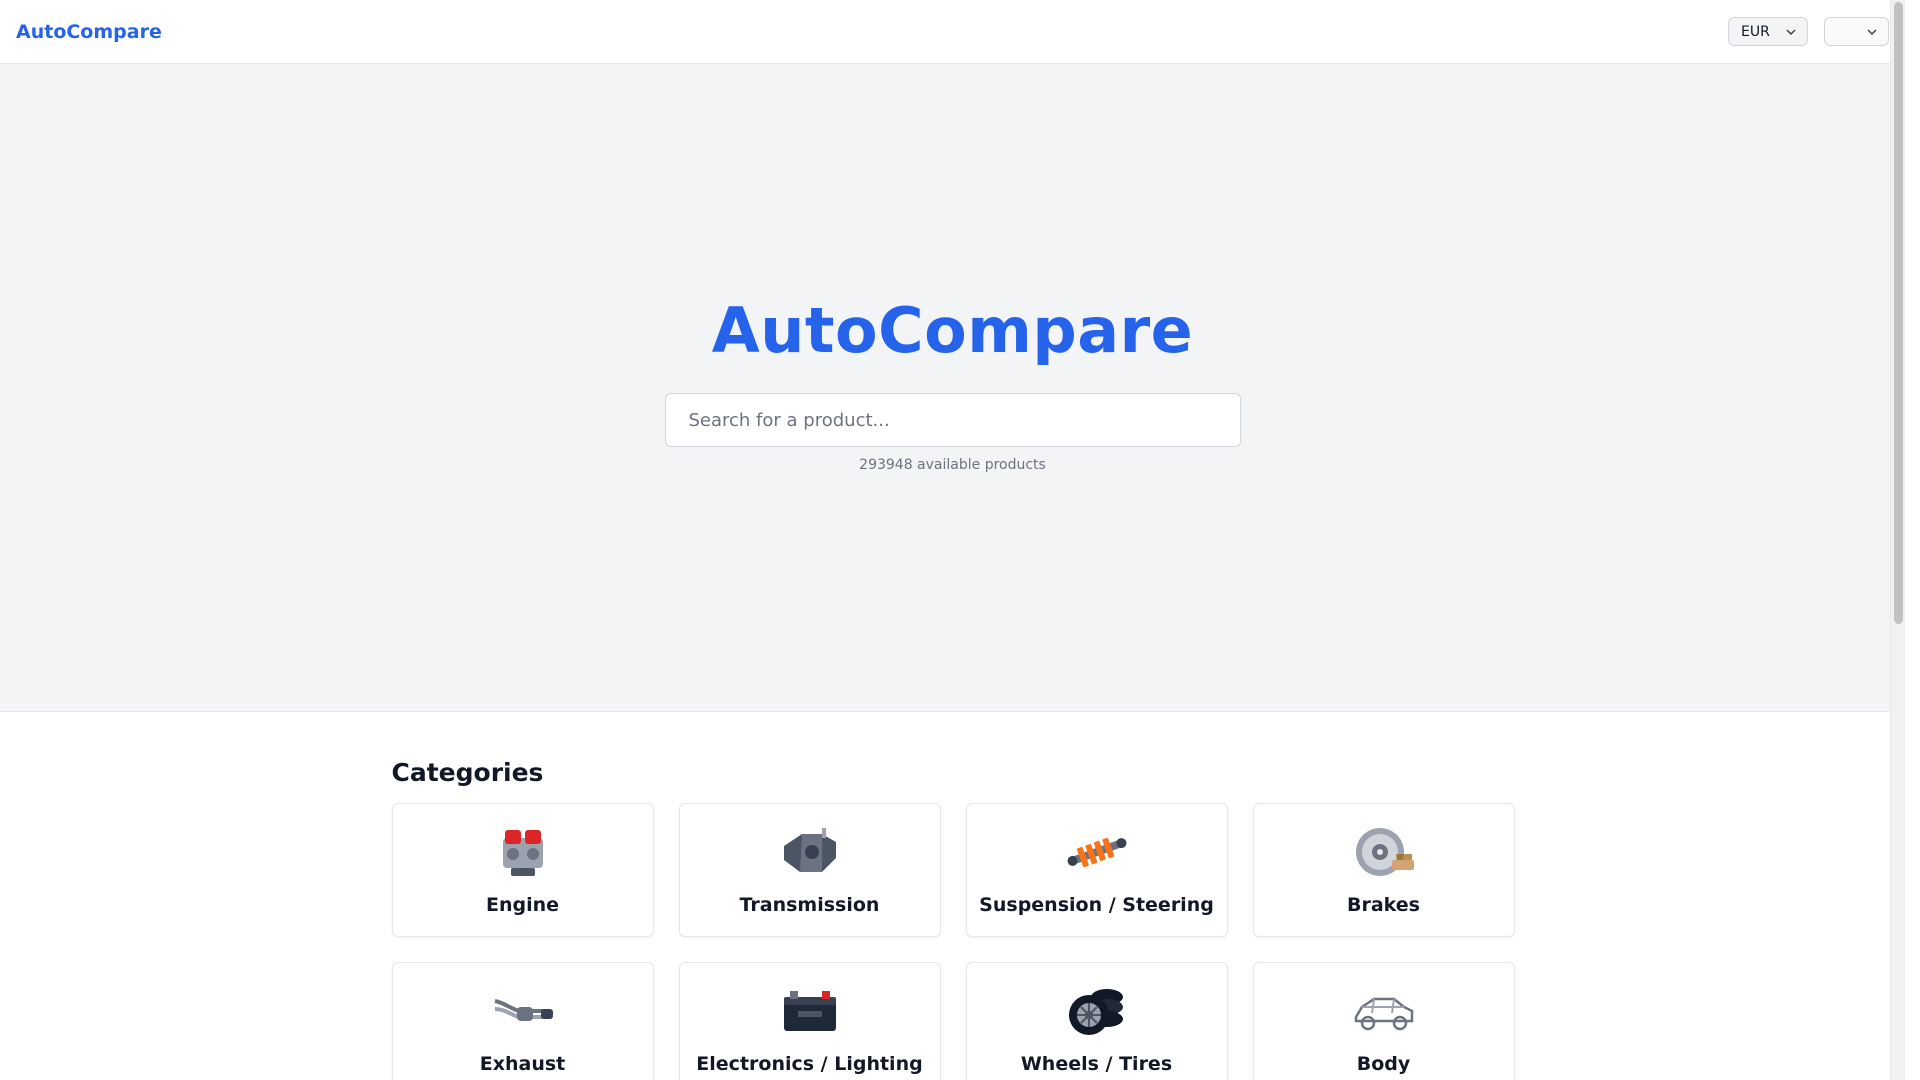 This screenshot has height=1080, width=1920. Describe the element at coordinates (1384, 852) in the screenshot. I see `brake-disc-icon` at that location.